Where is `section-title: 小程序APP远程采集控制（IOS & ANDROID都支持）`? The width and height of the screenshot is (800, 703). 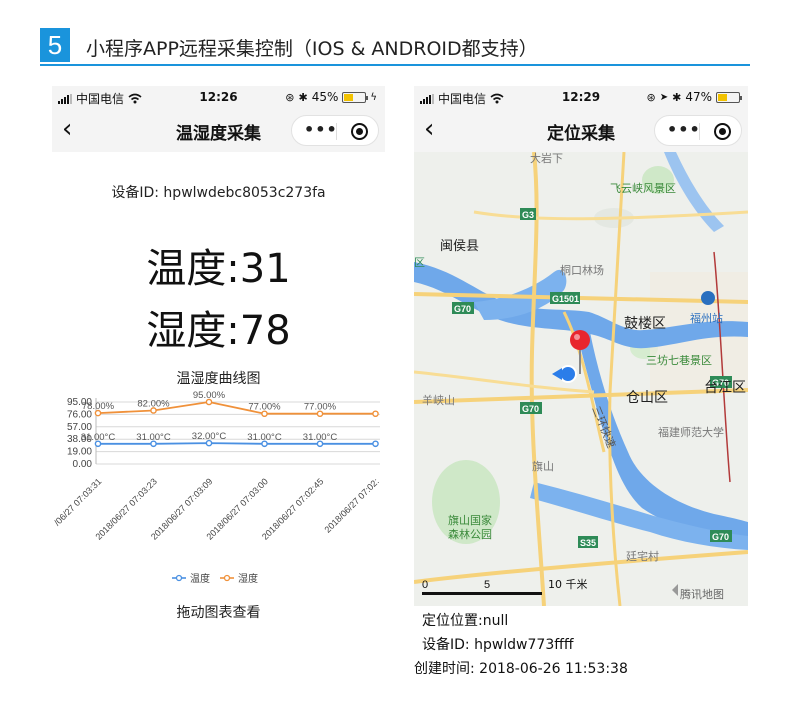 section-title: 小程序APP远程采集控制（IOS & ANDROID都支持） is located at coordinates (312, 49).